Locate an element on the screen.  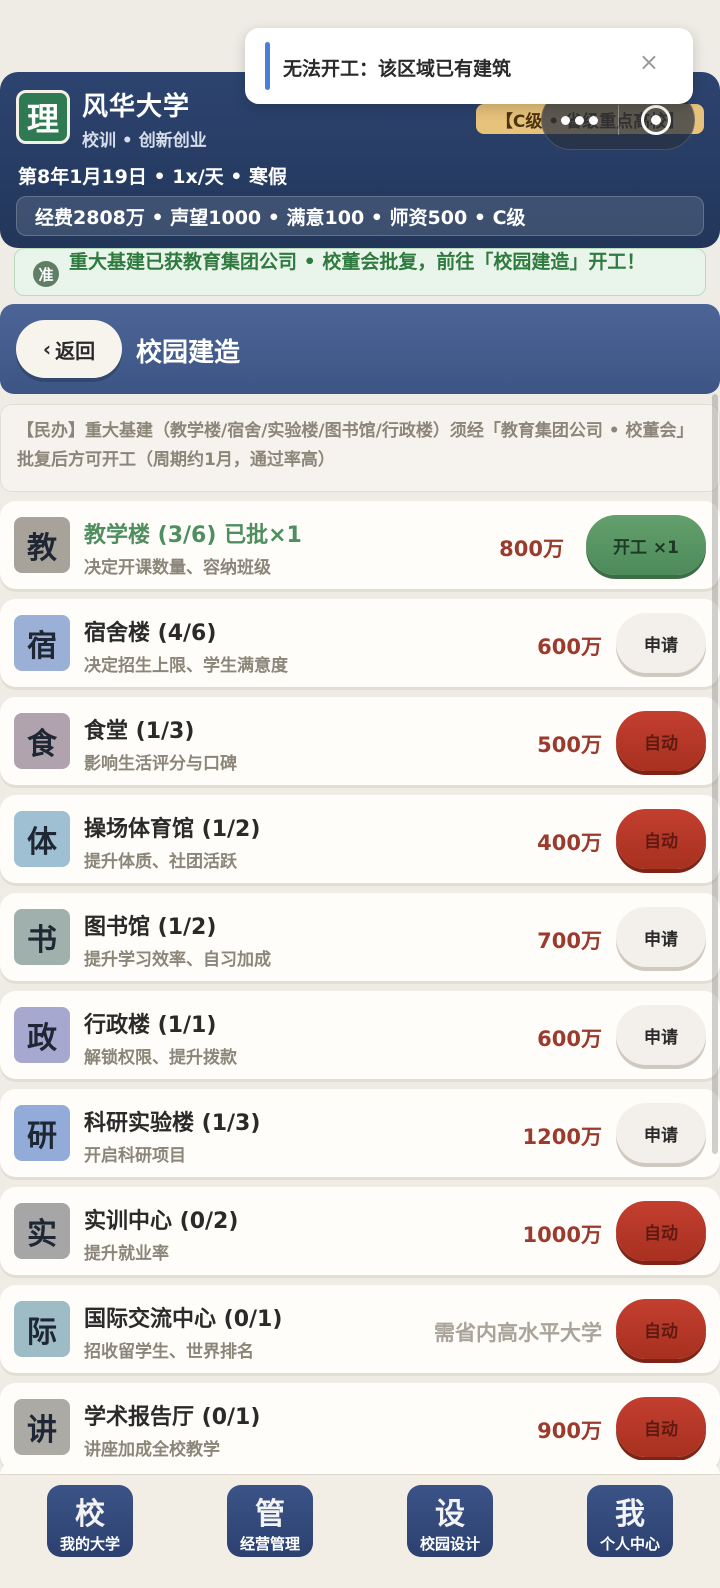
building-row-library: 书 图书馆 (1/2) 提升学习效率、自习加成 700万 申请 is located at coordinates (360, 937).